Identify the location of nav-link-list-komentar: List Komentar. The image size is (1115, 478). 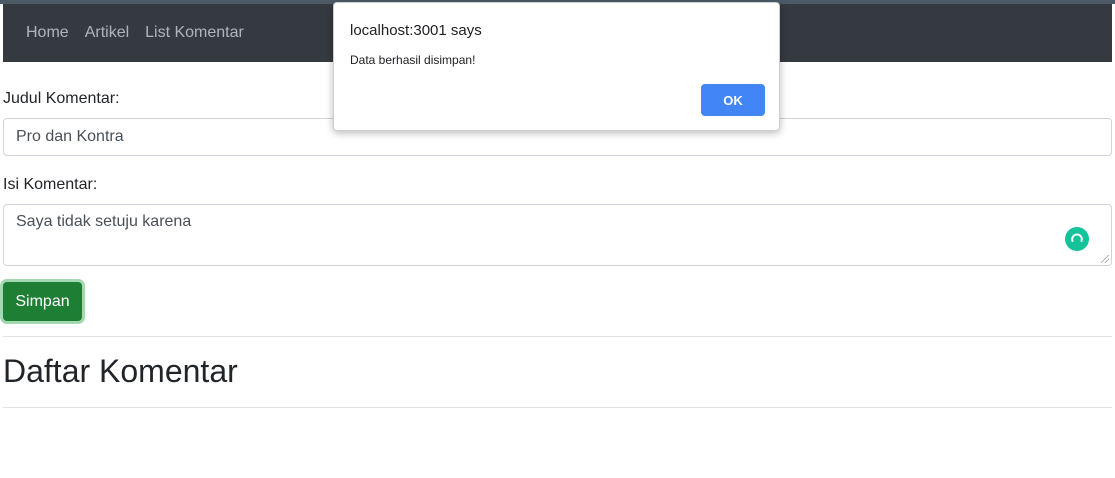
(194, 33).